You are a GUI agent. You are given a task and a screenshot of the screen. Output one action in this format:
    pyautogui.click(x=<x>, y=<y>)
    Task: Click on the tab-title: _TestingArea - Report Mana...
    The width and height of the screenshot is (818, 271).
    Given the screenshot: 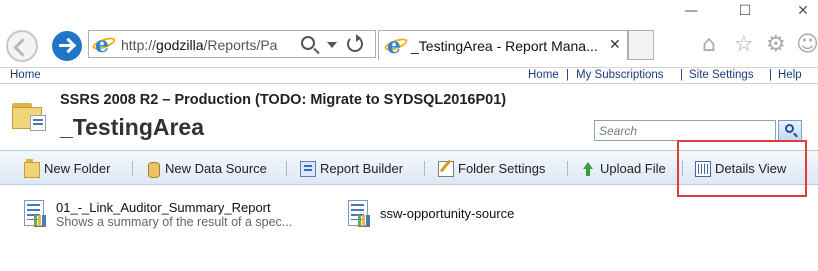 What is the action you would take?
    pyautogui.click(x=504, y=46)
    